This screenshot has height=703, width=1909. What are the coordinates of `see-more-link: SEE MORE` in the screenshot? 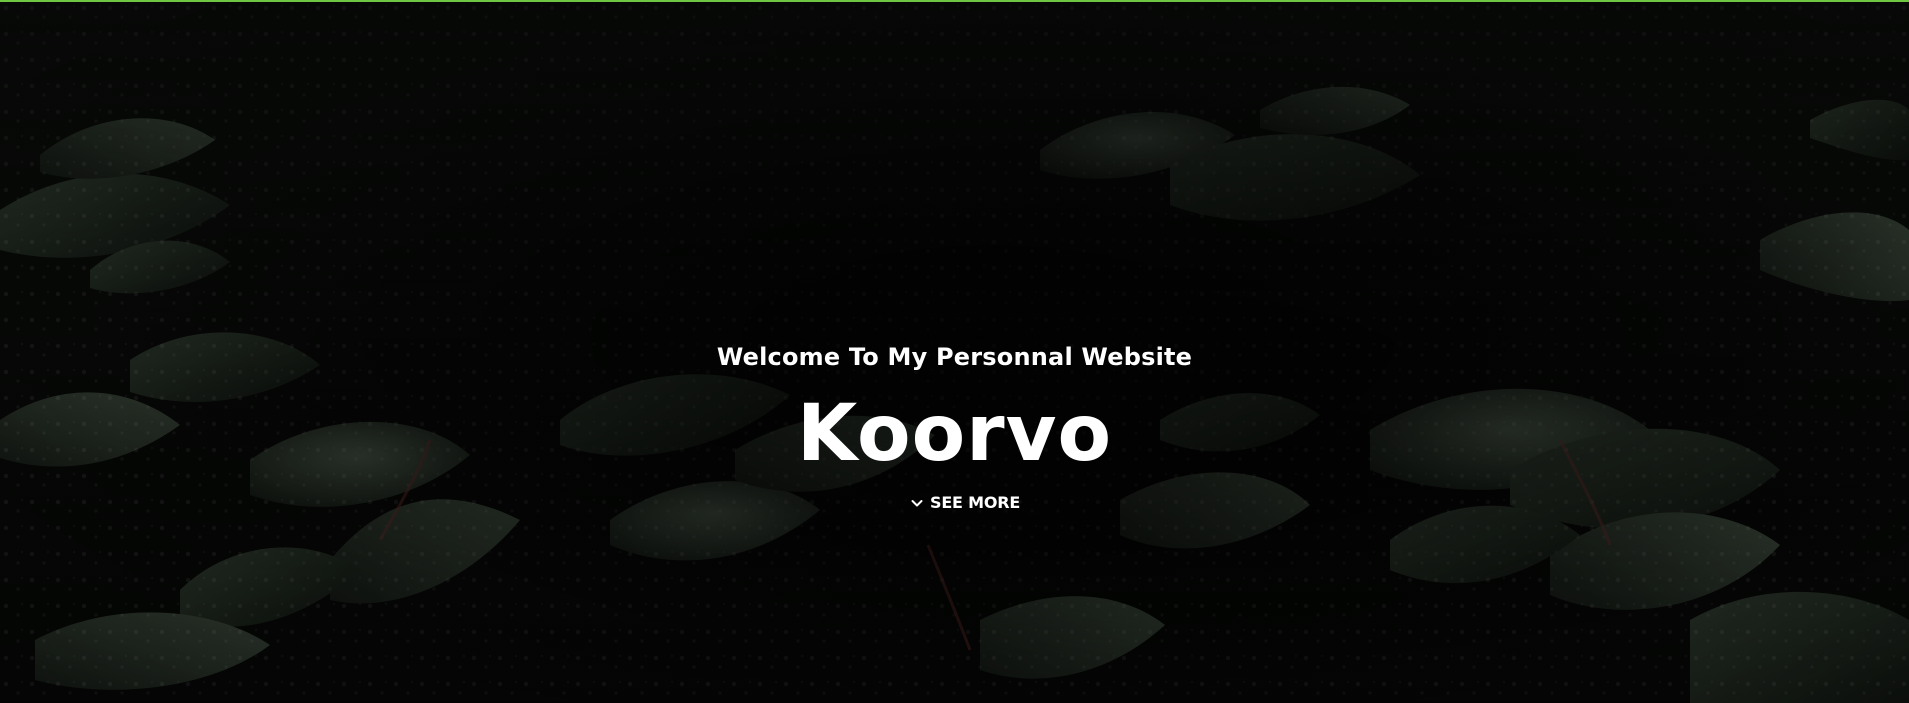 It's located at (965, 502).